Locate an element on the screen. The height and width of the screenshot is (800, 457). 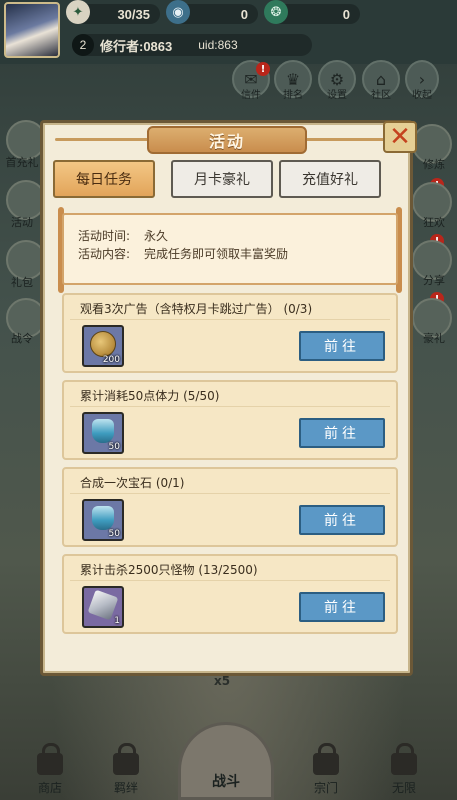
close-icon: ✕ is located at coordinates (400, 137).